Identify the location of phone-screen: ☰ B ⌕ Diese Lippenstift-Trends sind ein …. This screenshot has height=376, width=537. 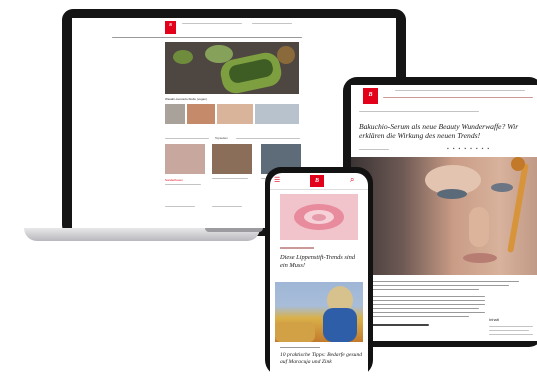
(319, 274).